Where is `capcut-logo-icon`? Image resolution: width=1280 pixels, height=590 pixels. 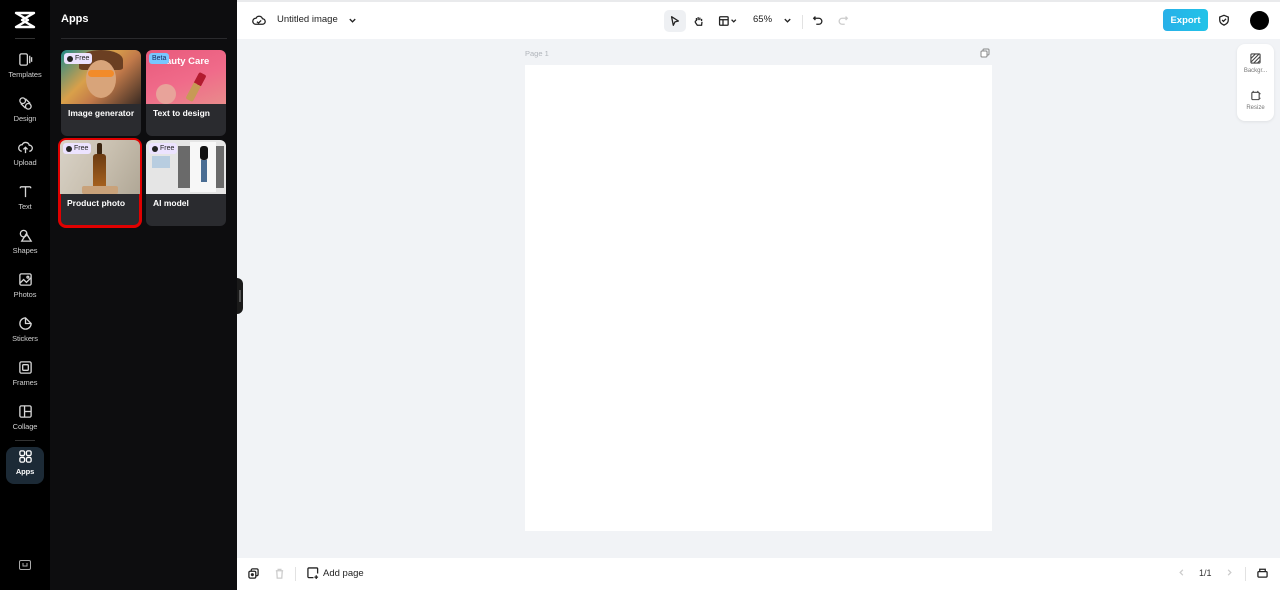 capcut-logo-icon is located at coordinates (25, 20).